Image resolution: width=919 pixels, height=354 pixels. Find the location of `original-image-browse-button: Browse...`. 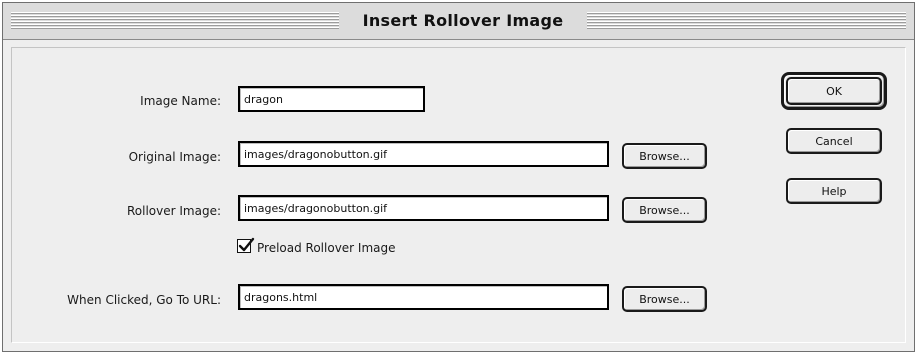

original-image-browse-button: Browse... is located at coordinates (664, 156).